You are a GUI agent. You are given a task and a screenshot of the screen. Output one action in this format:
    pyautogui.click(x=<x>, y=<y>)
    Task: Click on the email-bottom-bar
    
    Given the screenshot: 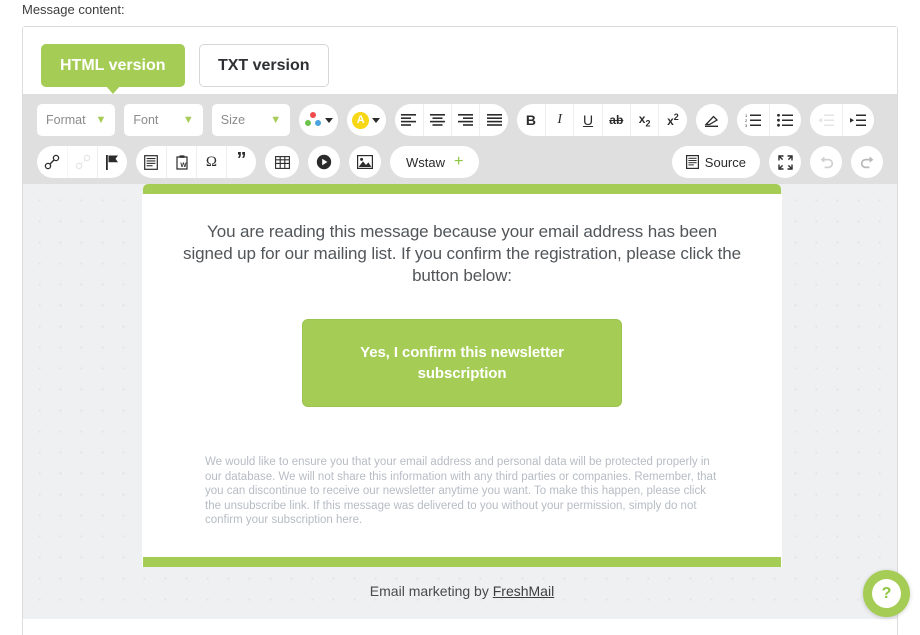 What is the action you would take?
    pyautogui.click(x=462, y=561)
    